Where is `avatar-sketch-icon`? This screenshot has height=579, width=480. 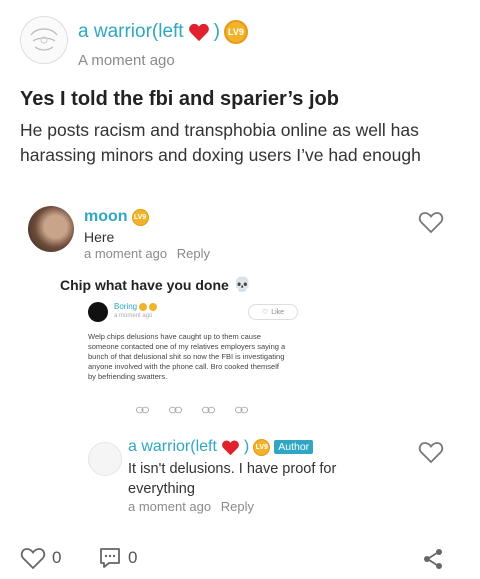 avatar-sketch-icon is located at coordinates (44, 39).